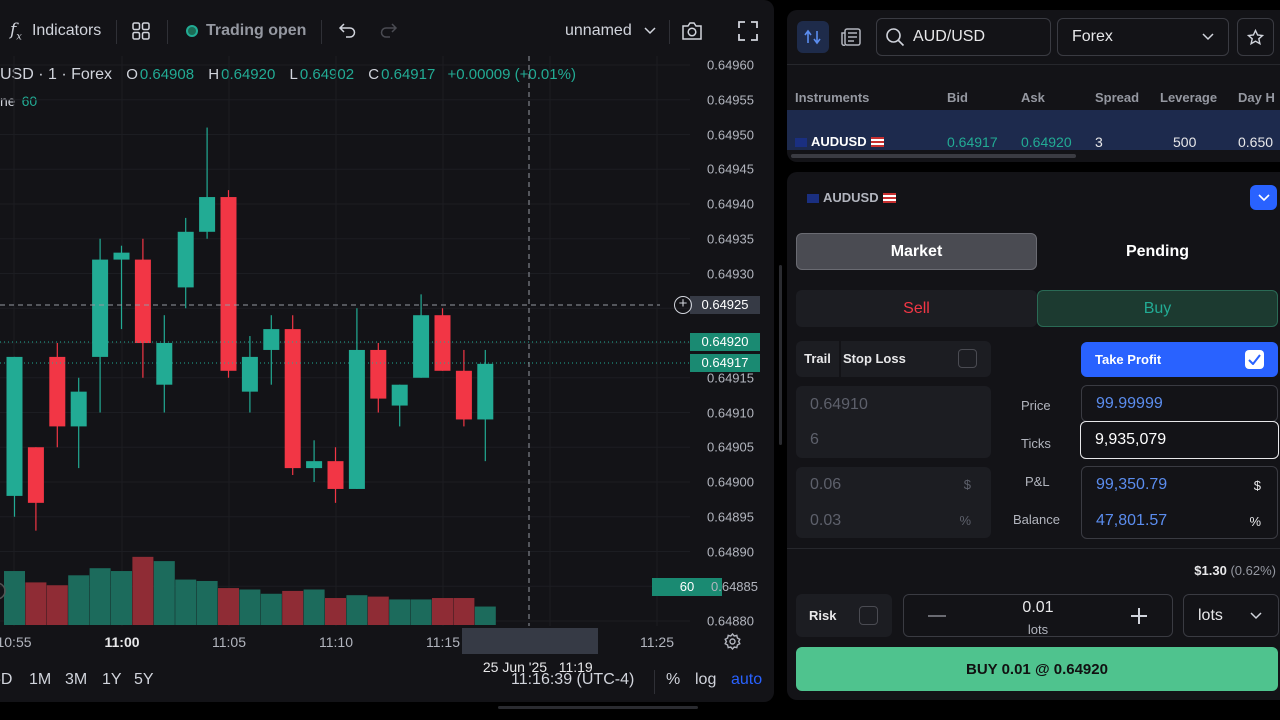 The height and width of the screenshot is (720, 1280). I want to click on settings-gear-icon, so click(732, 643).